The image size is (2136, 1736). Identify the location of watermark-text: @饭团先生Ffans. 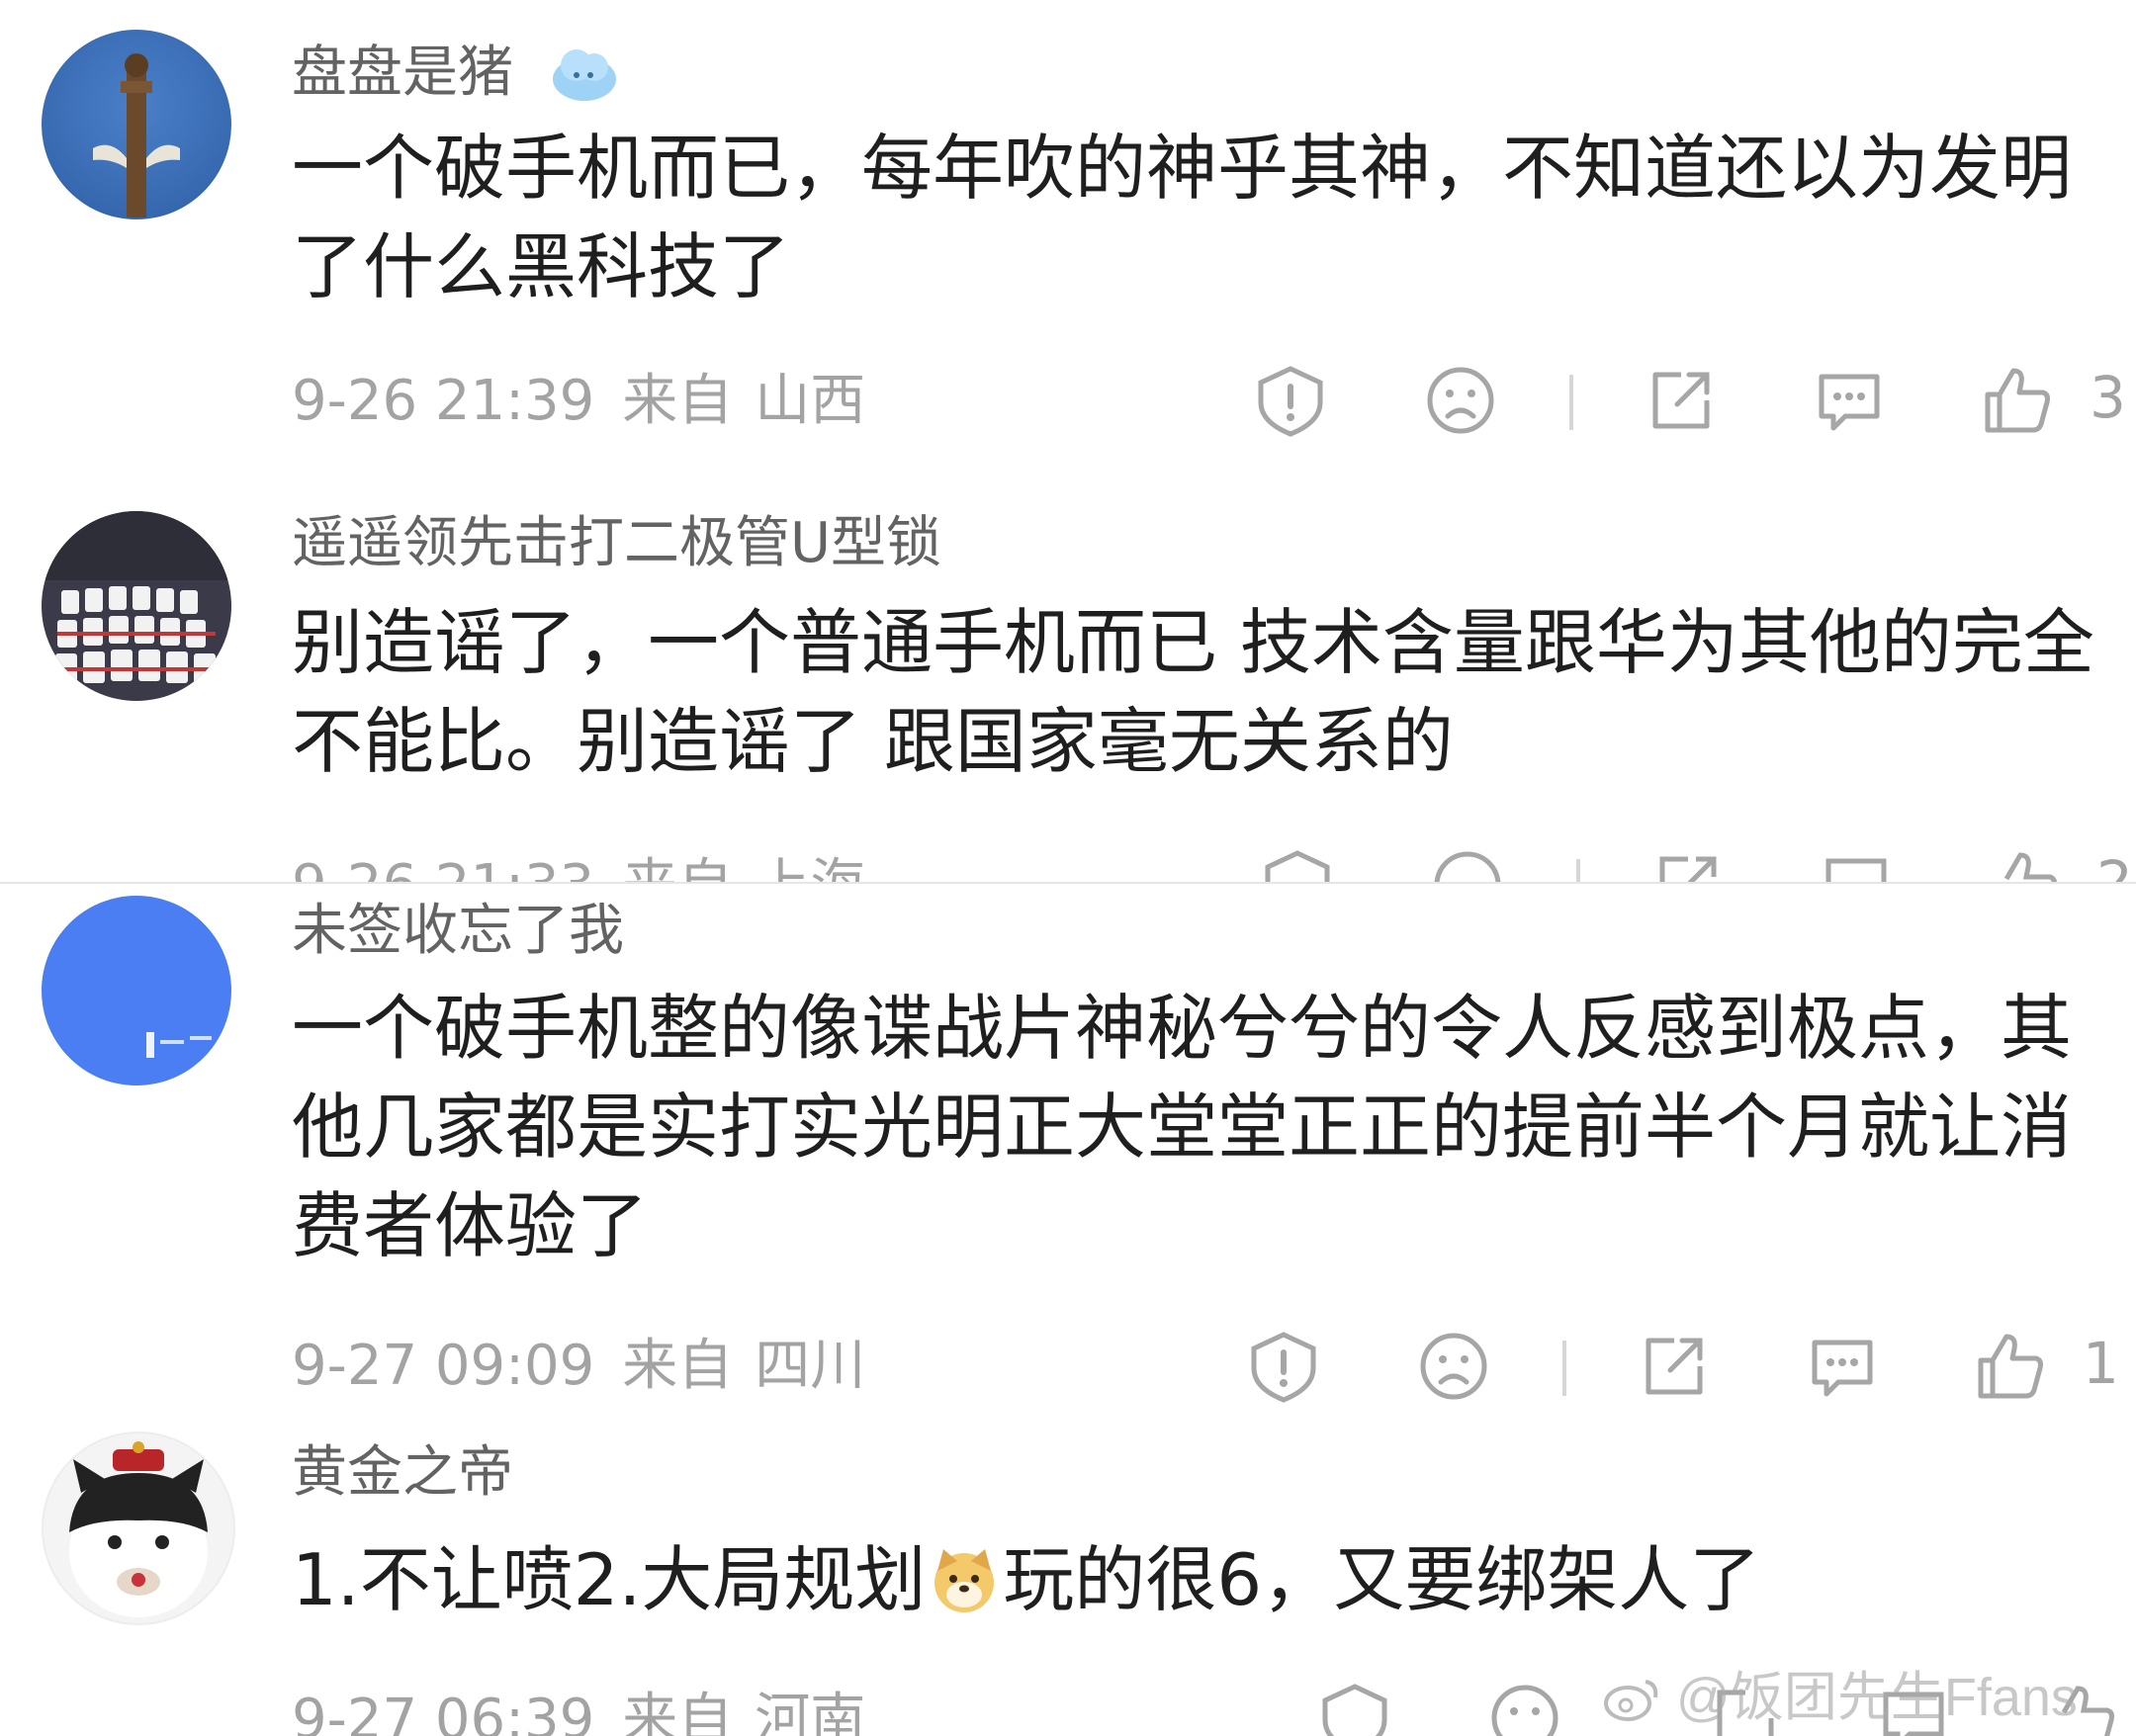
(1877, 1697).